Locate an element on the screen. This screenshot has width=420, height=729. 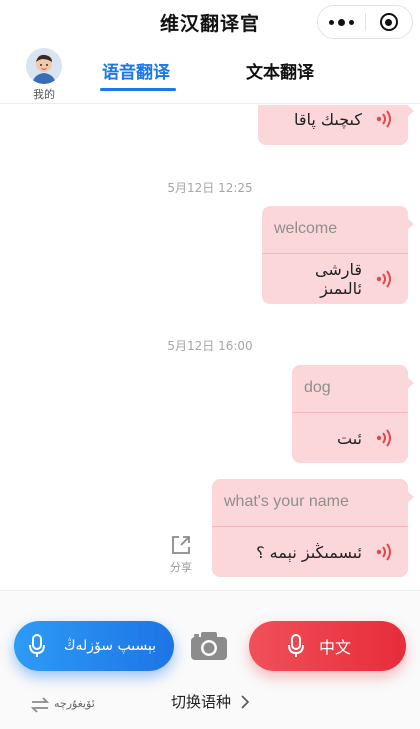
message-bubble: كىچىك پاقا is located at coordinates (336, 125).